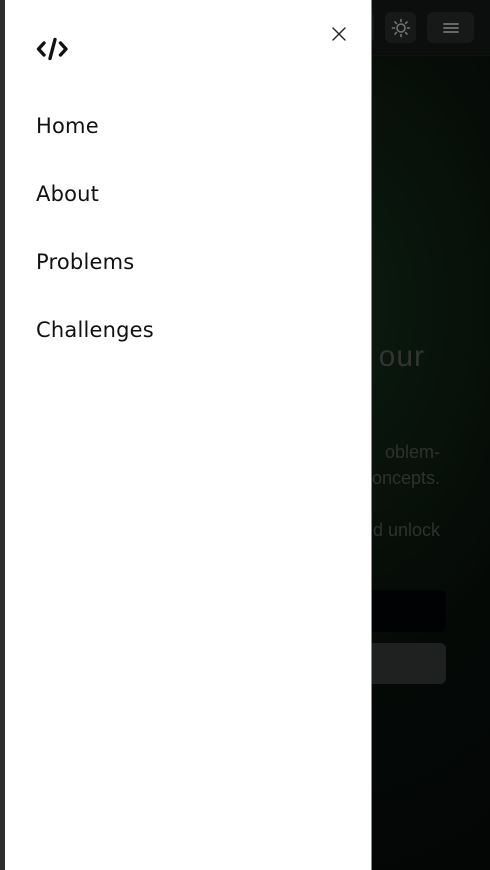  I want to click on logo, so click(53, 49).